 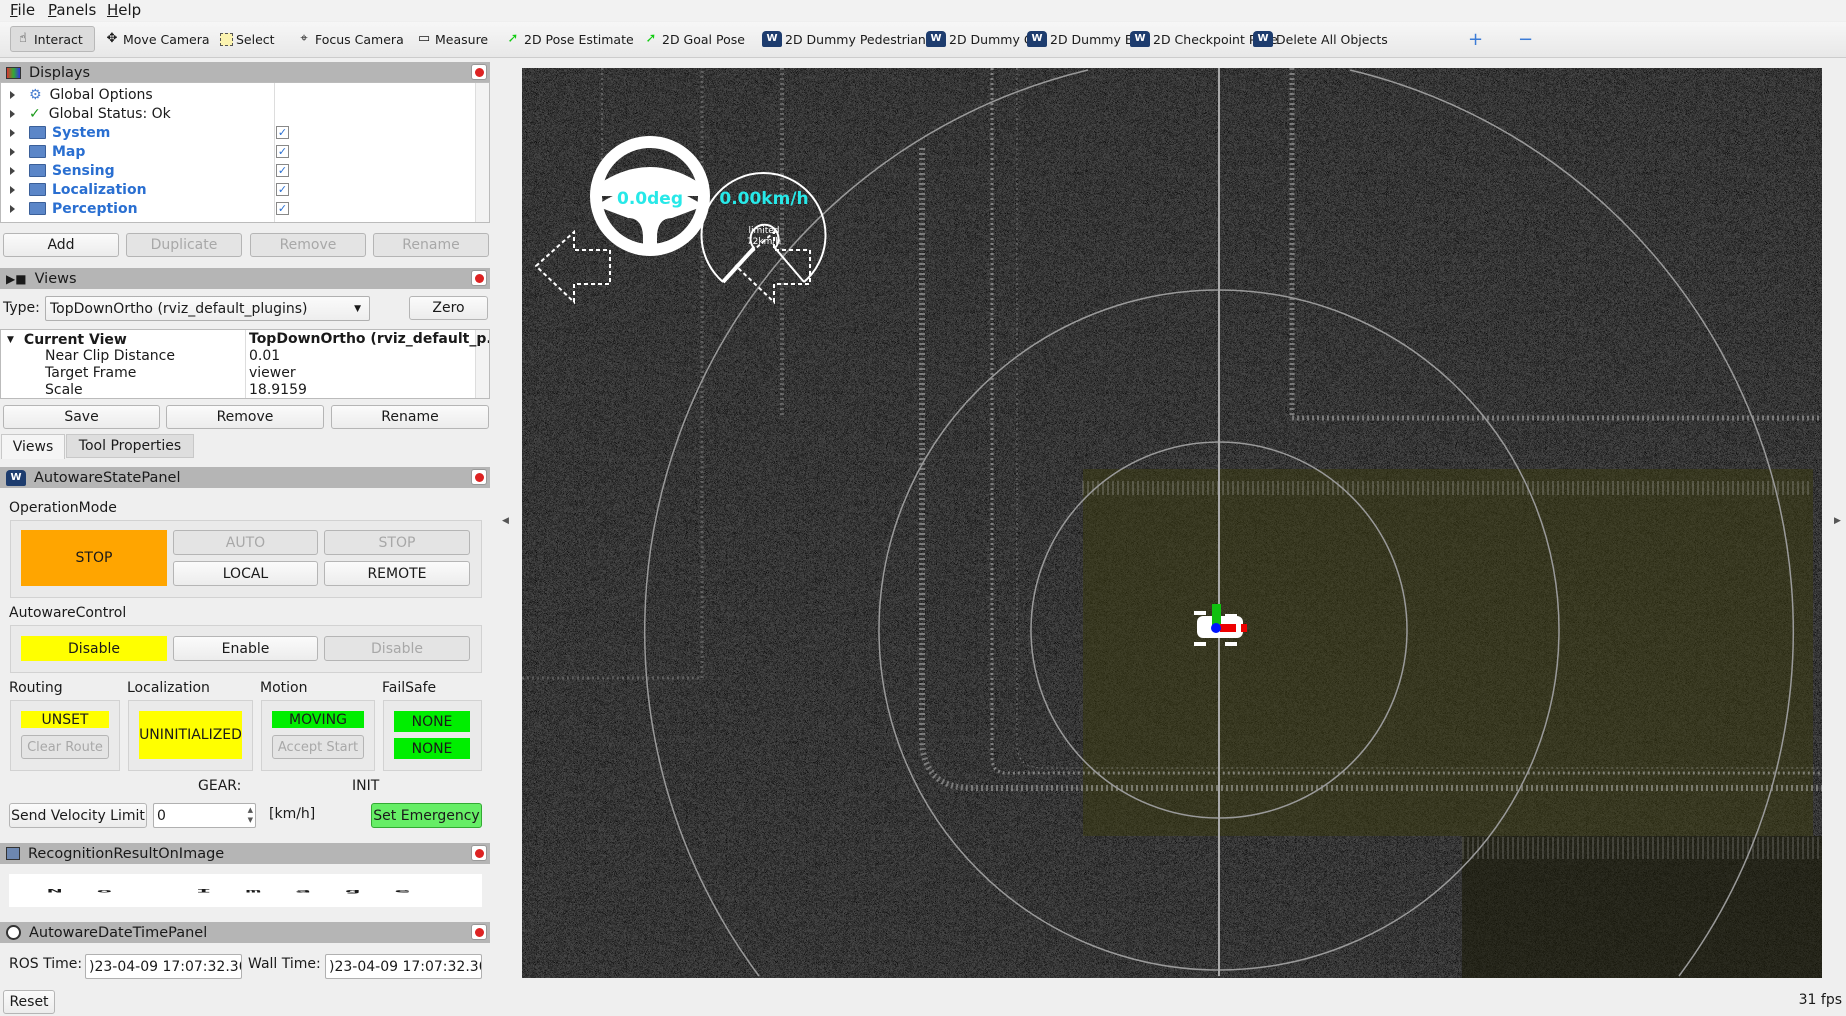 What do you see at coordinates (69, 208) in the screenshot?
I see `tree-item-perception: Perception` at bounding box center [69, 208].